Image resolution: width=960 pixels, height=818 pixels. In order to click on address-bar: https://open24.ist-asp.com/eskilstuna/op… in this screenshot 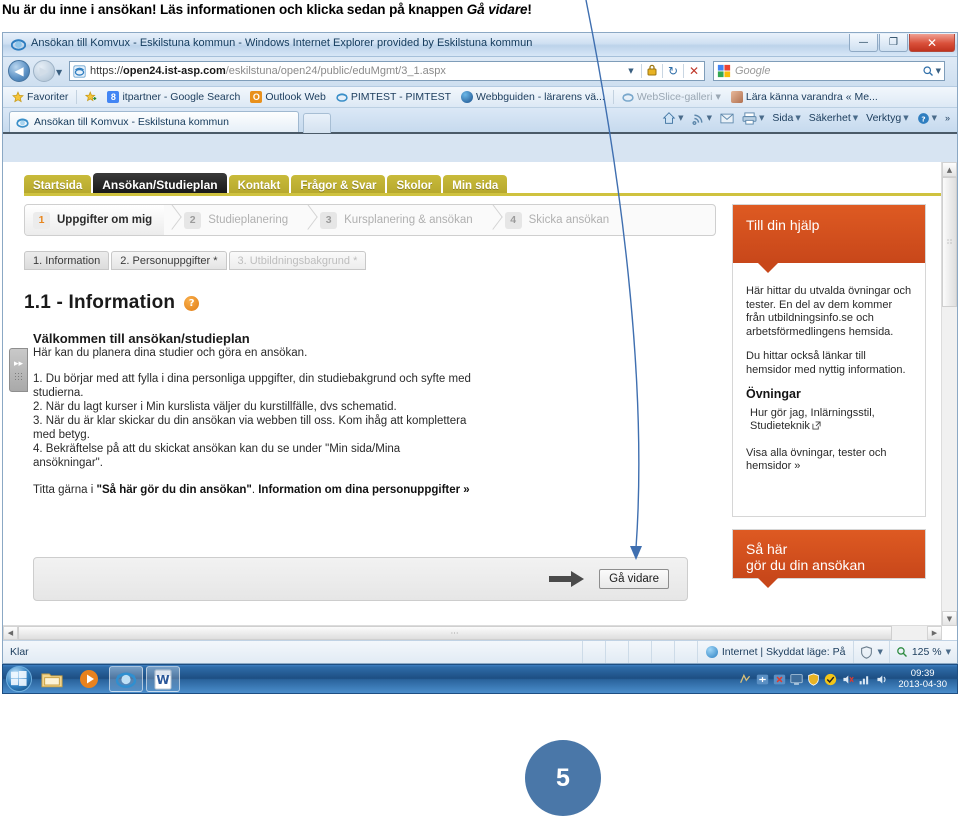, I will do `click(387, 71)`.